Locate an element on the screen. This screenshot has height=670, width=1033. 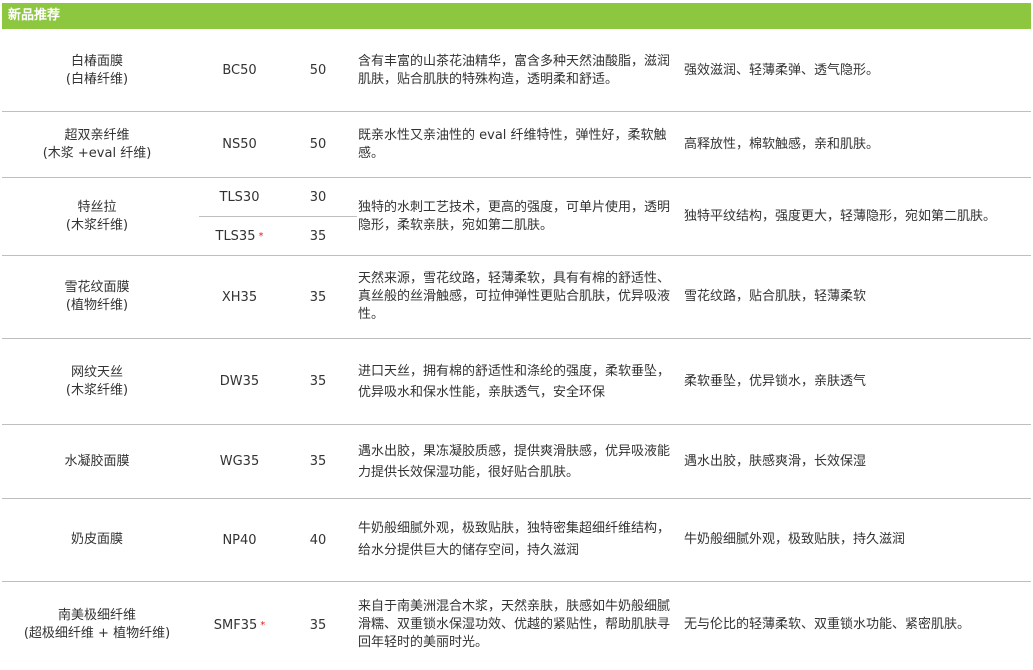
product-name-cell: 水凝胶面膜 is located at coordinates (97, 461).